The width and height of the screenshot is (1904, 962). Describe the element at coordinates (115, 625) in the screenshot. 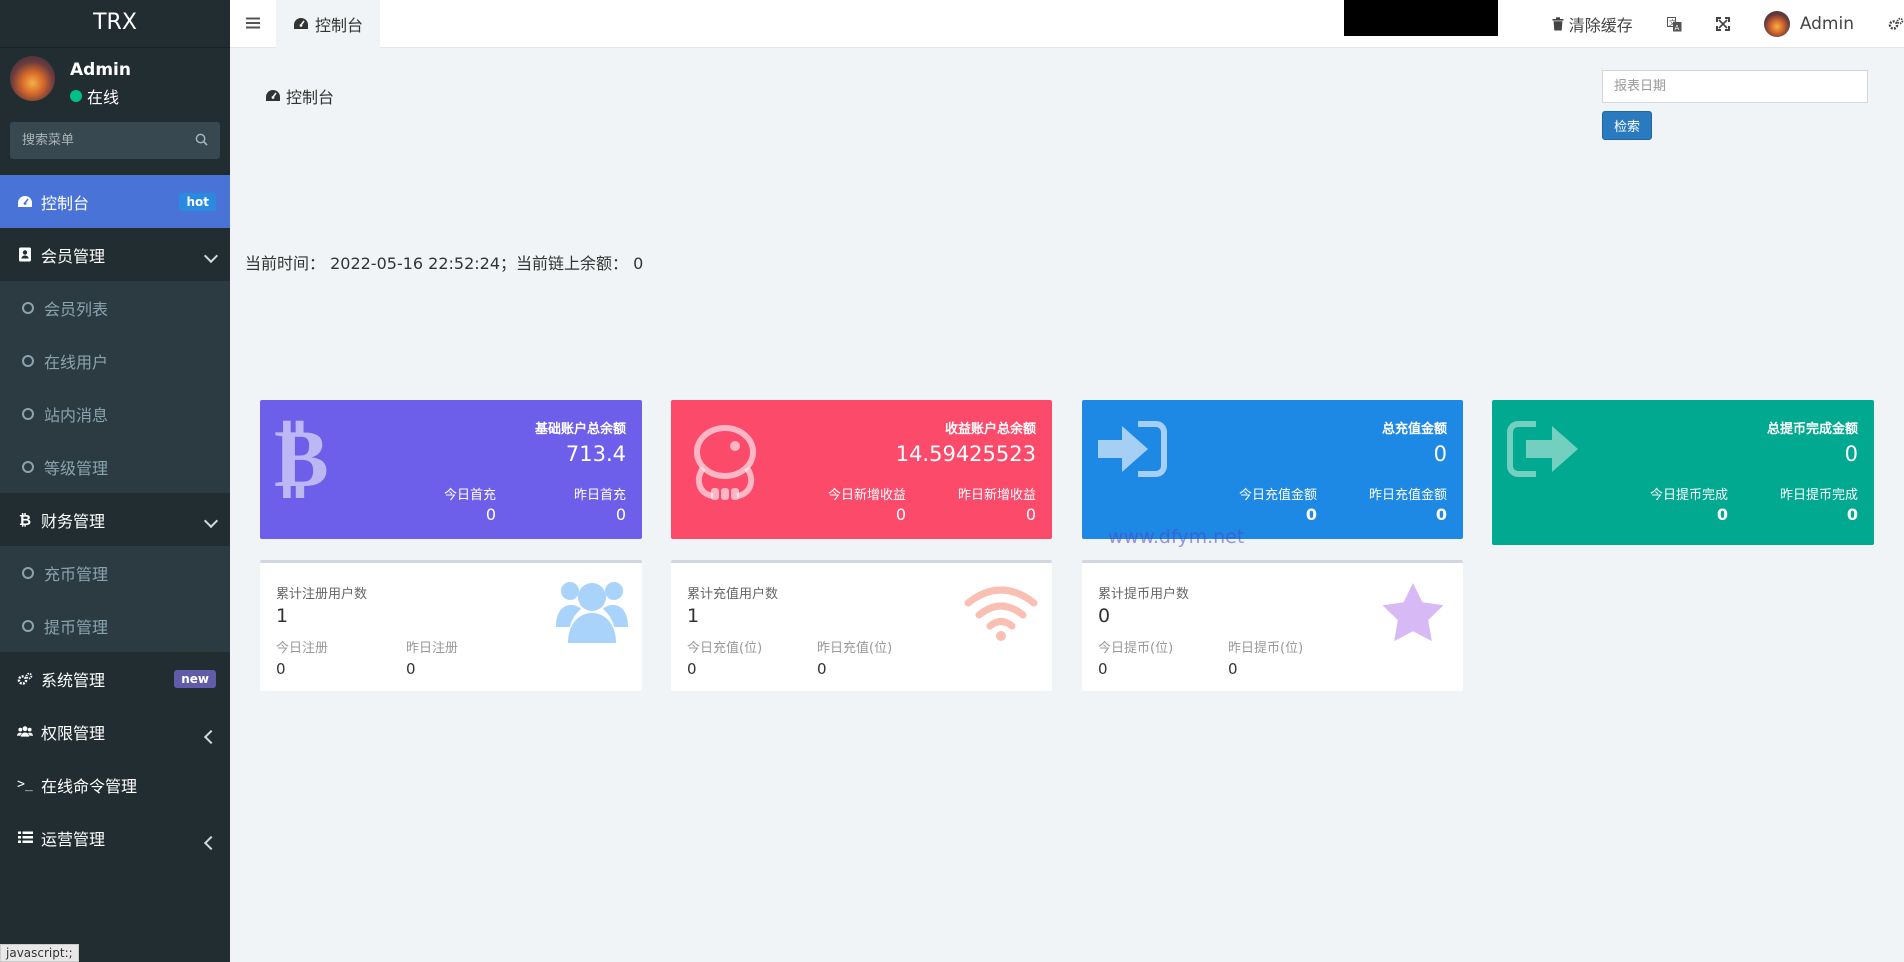

I see `sidebar-item-withdraw: 提币管理` at that location.